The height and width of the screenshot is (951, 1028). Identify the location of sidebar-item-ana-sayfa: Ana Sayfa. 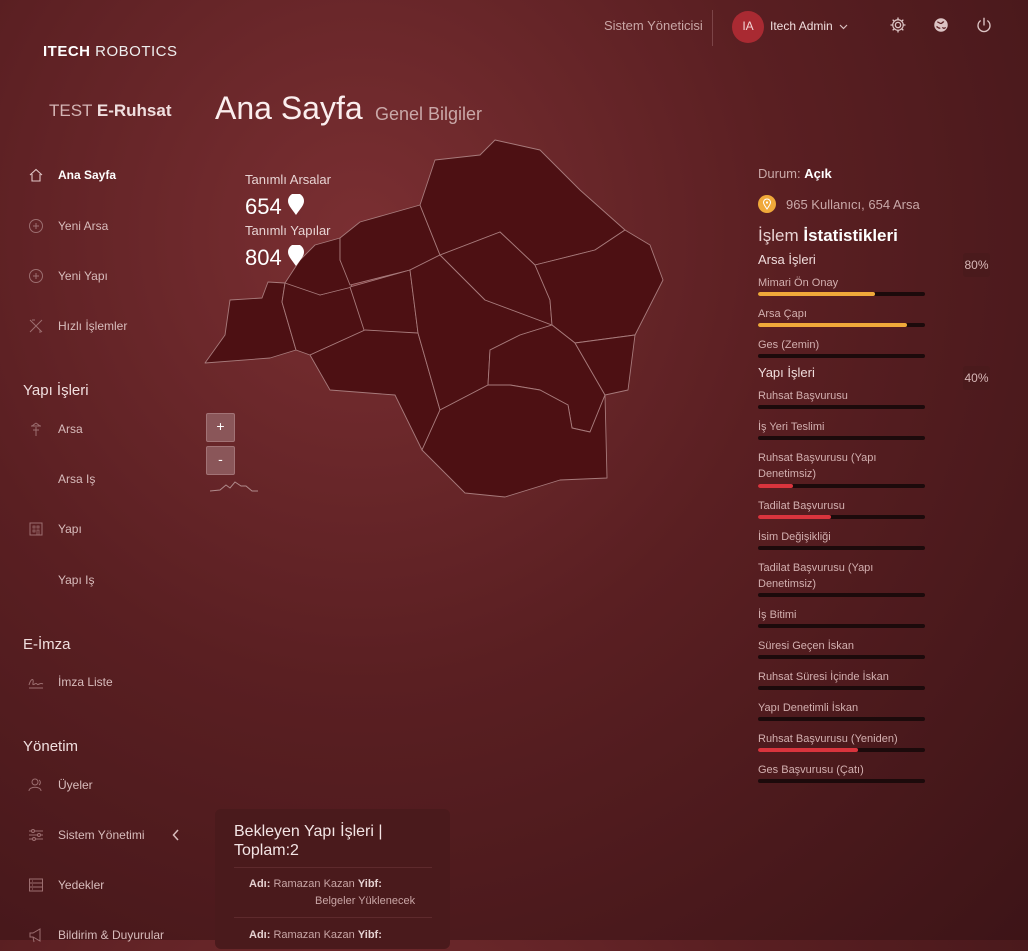
(113, 179).